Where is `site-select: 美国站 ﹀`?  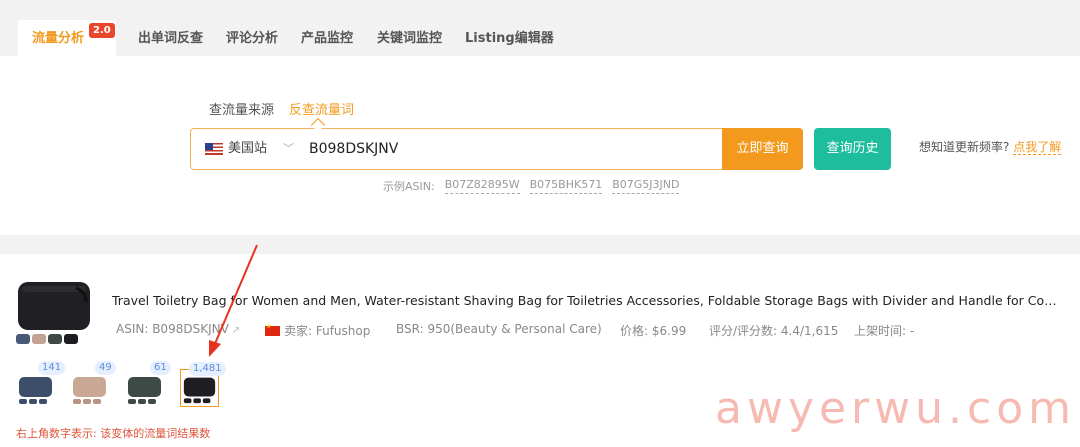
site-select: 美国站 ﹀ is located at coordinates (249, 149).